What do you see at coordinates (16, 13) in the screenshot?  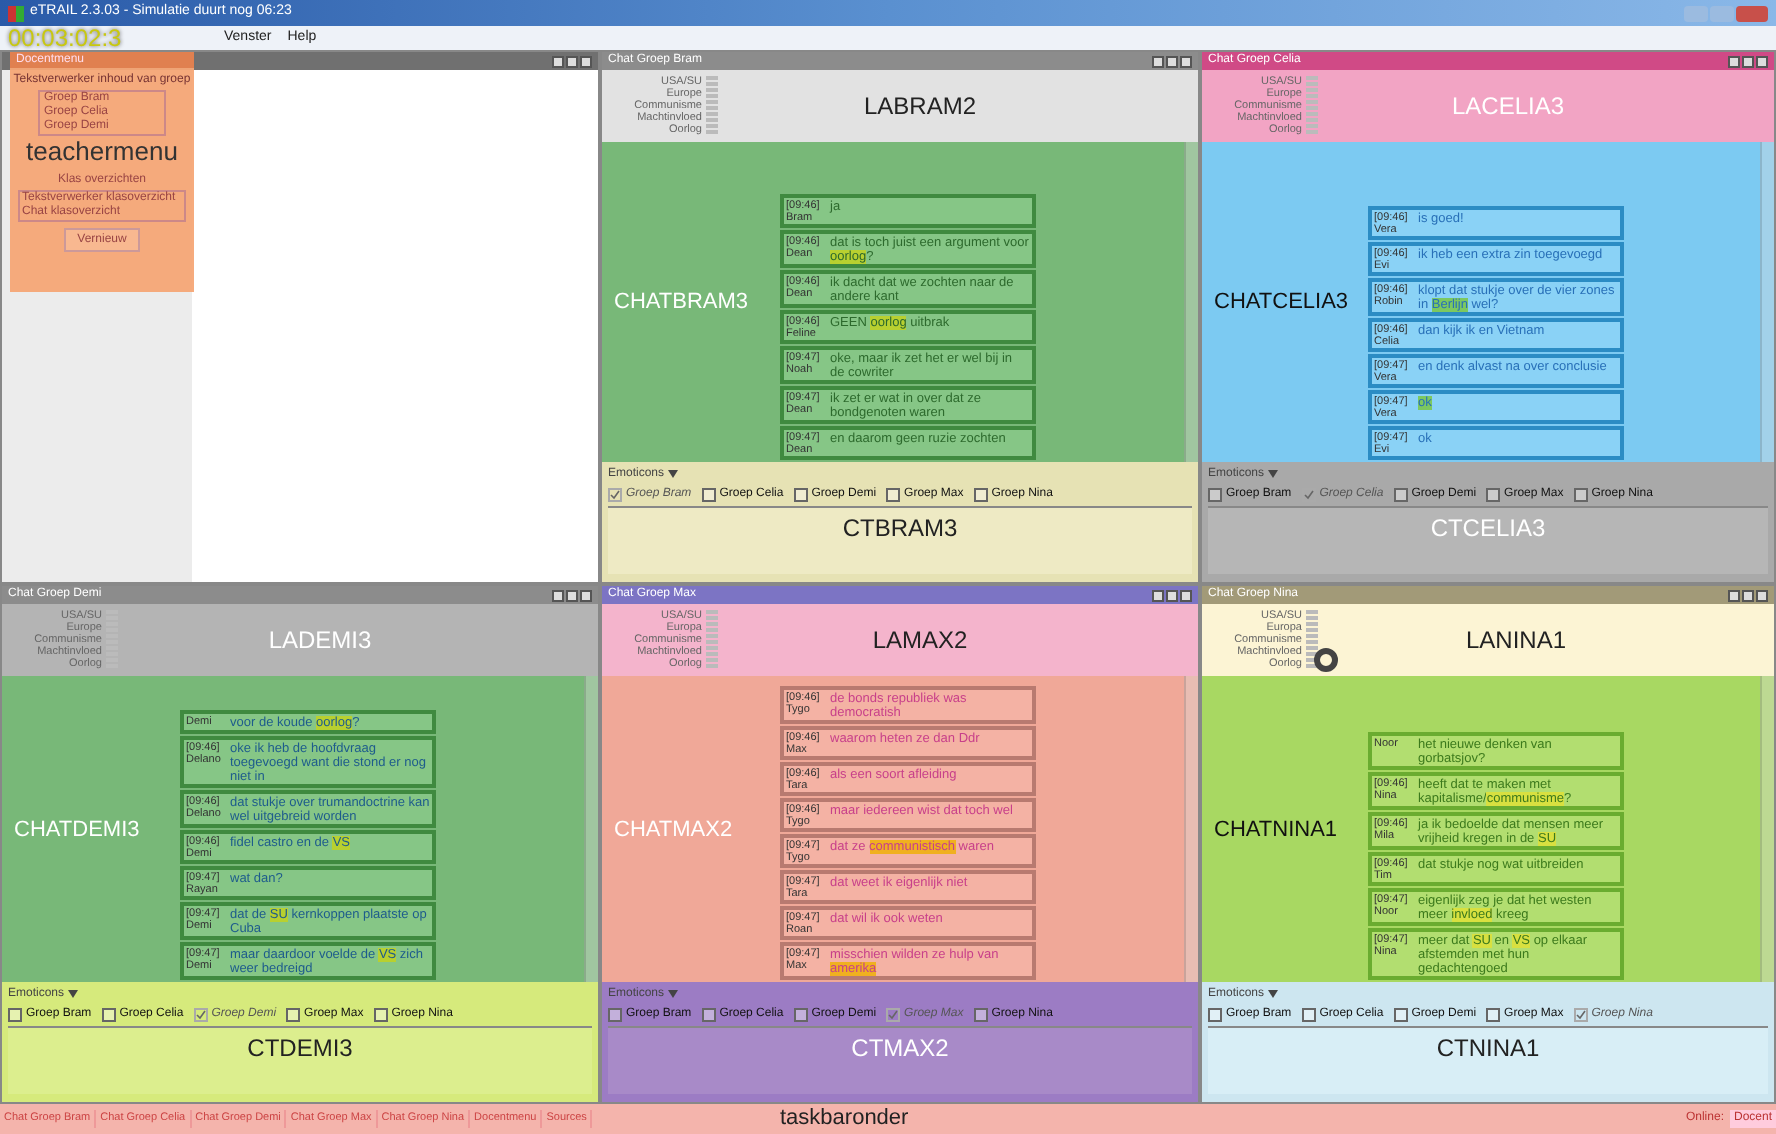 I see `app-icon` at bounding box center [16, 13].